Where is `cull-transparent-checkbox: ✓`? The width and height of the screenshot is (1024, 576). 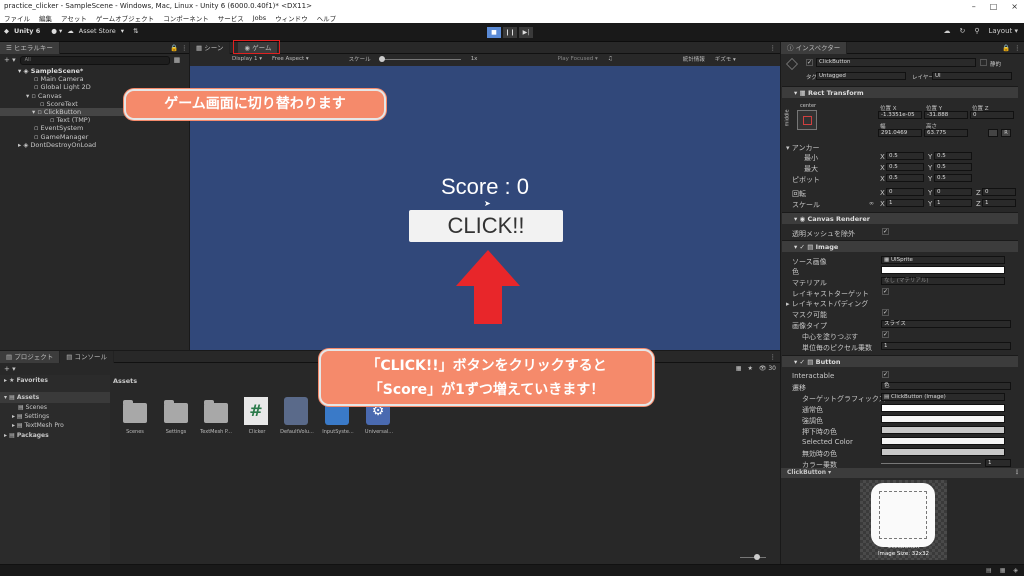
cull-transparent-checkbox: ✓ is located at coordinates (885, 231).